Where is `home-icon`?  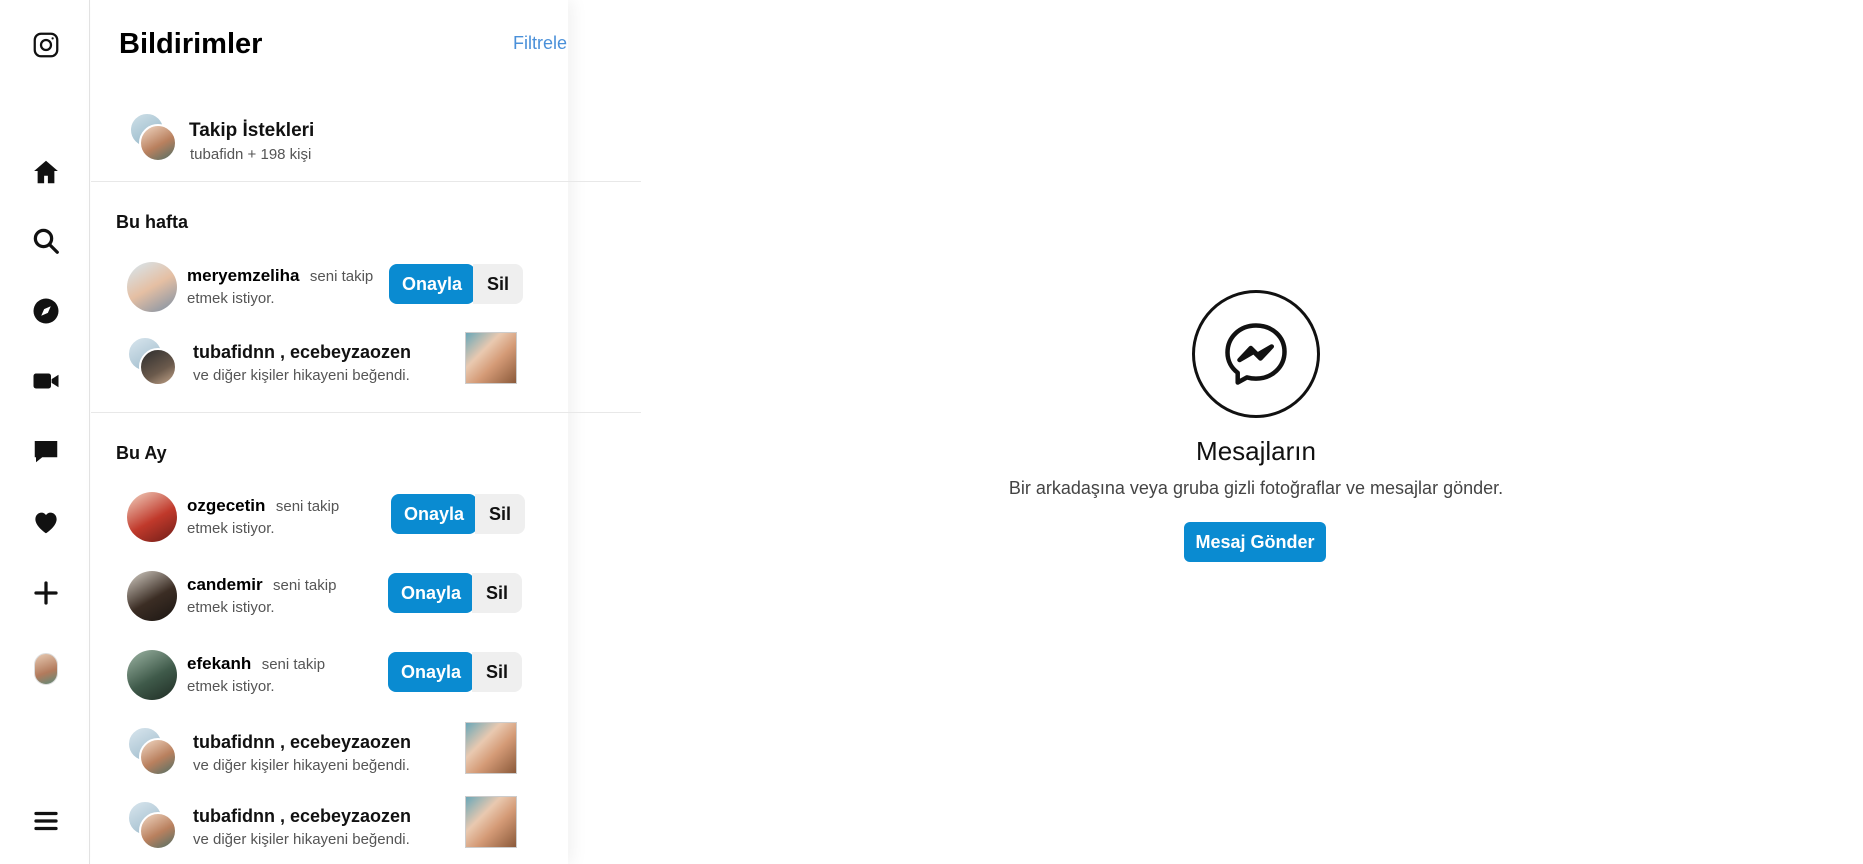
home-icon is located at coordinates (46, 172).